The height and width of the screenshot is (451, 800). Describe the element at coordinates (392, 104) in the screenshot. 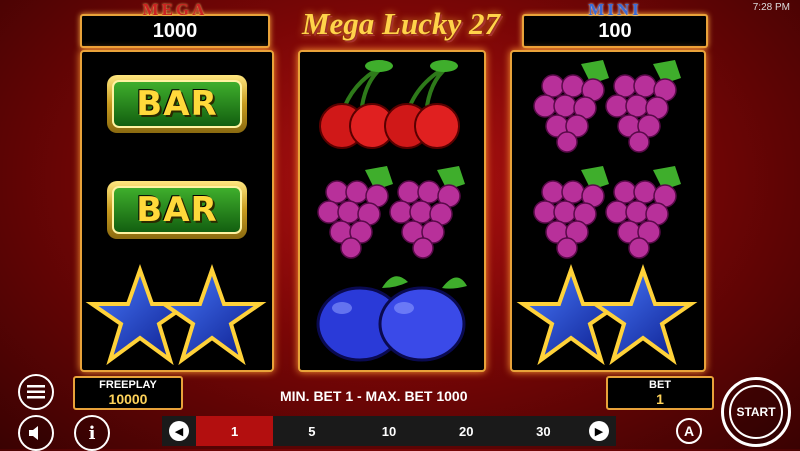

I see `cherry-icon` at that location.